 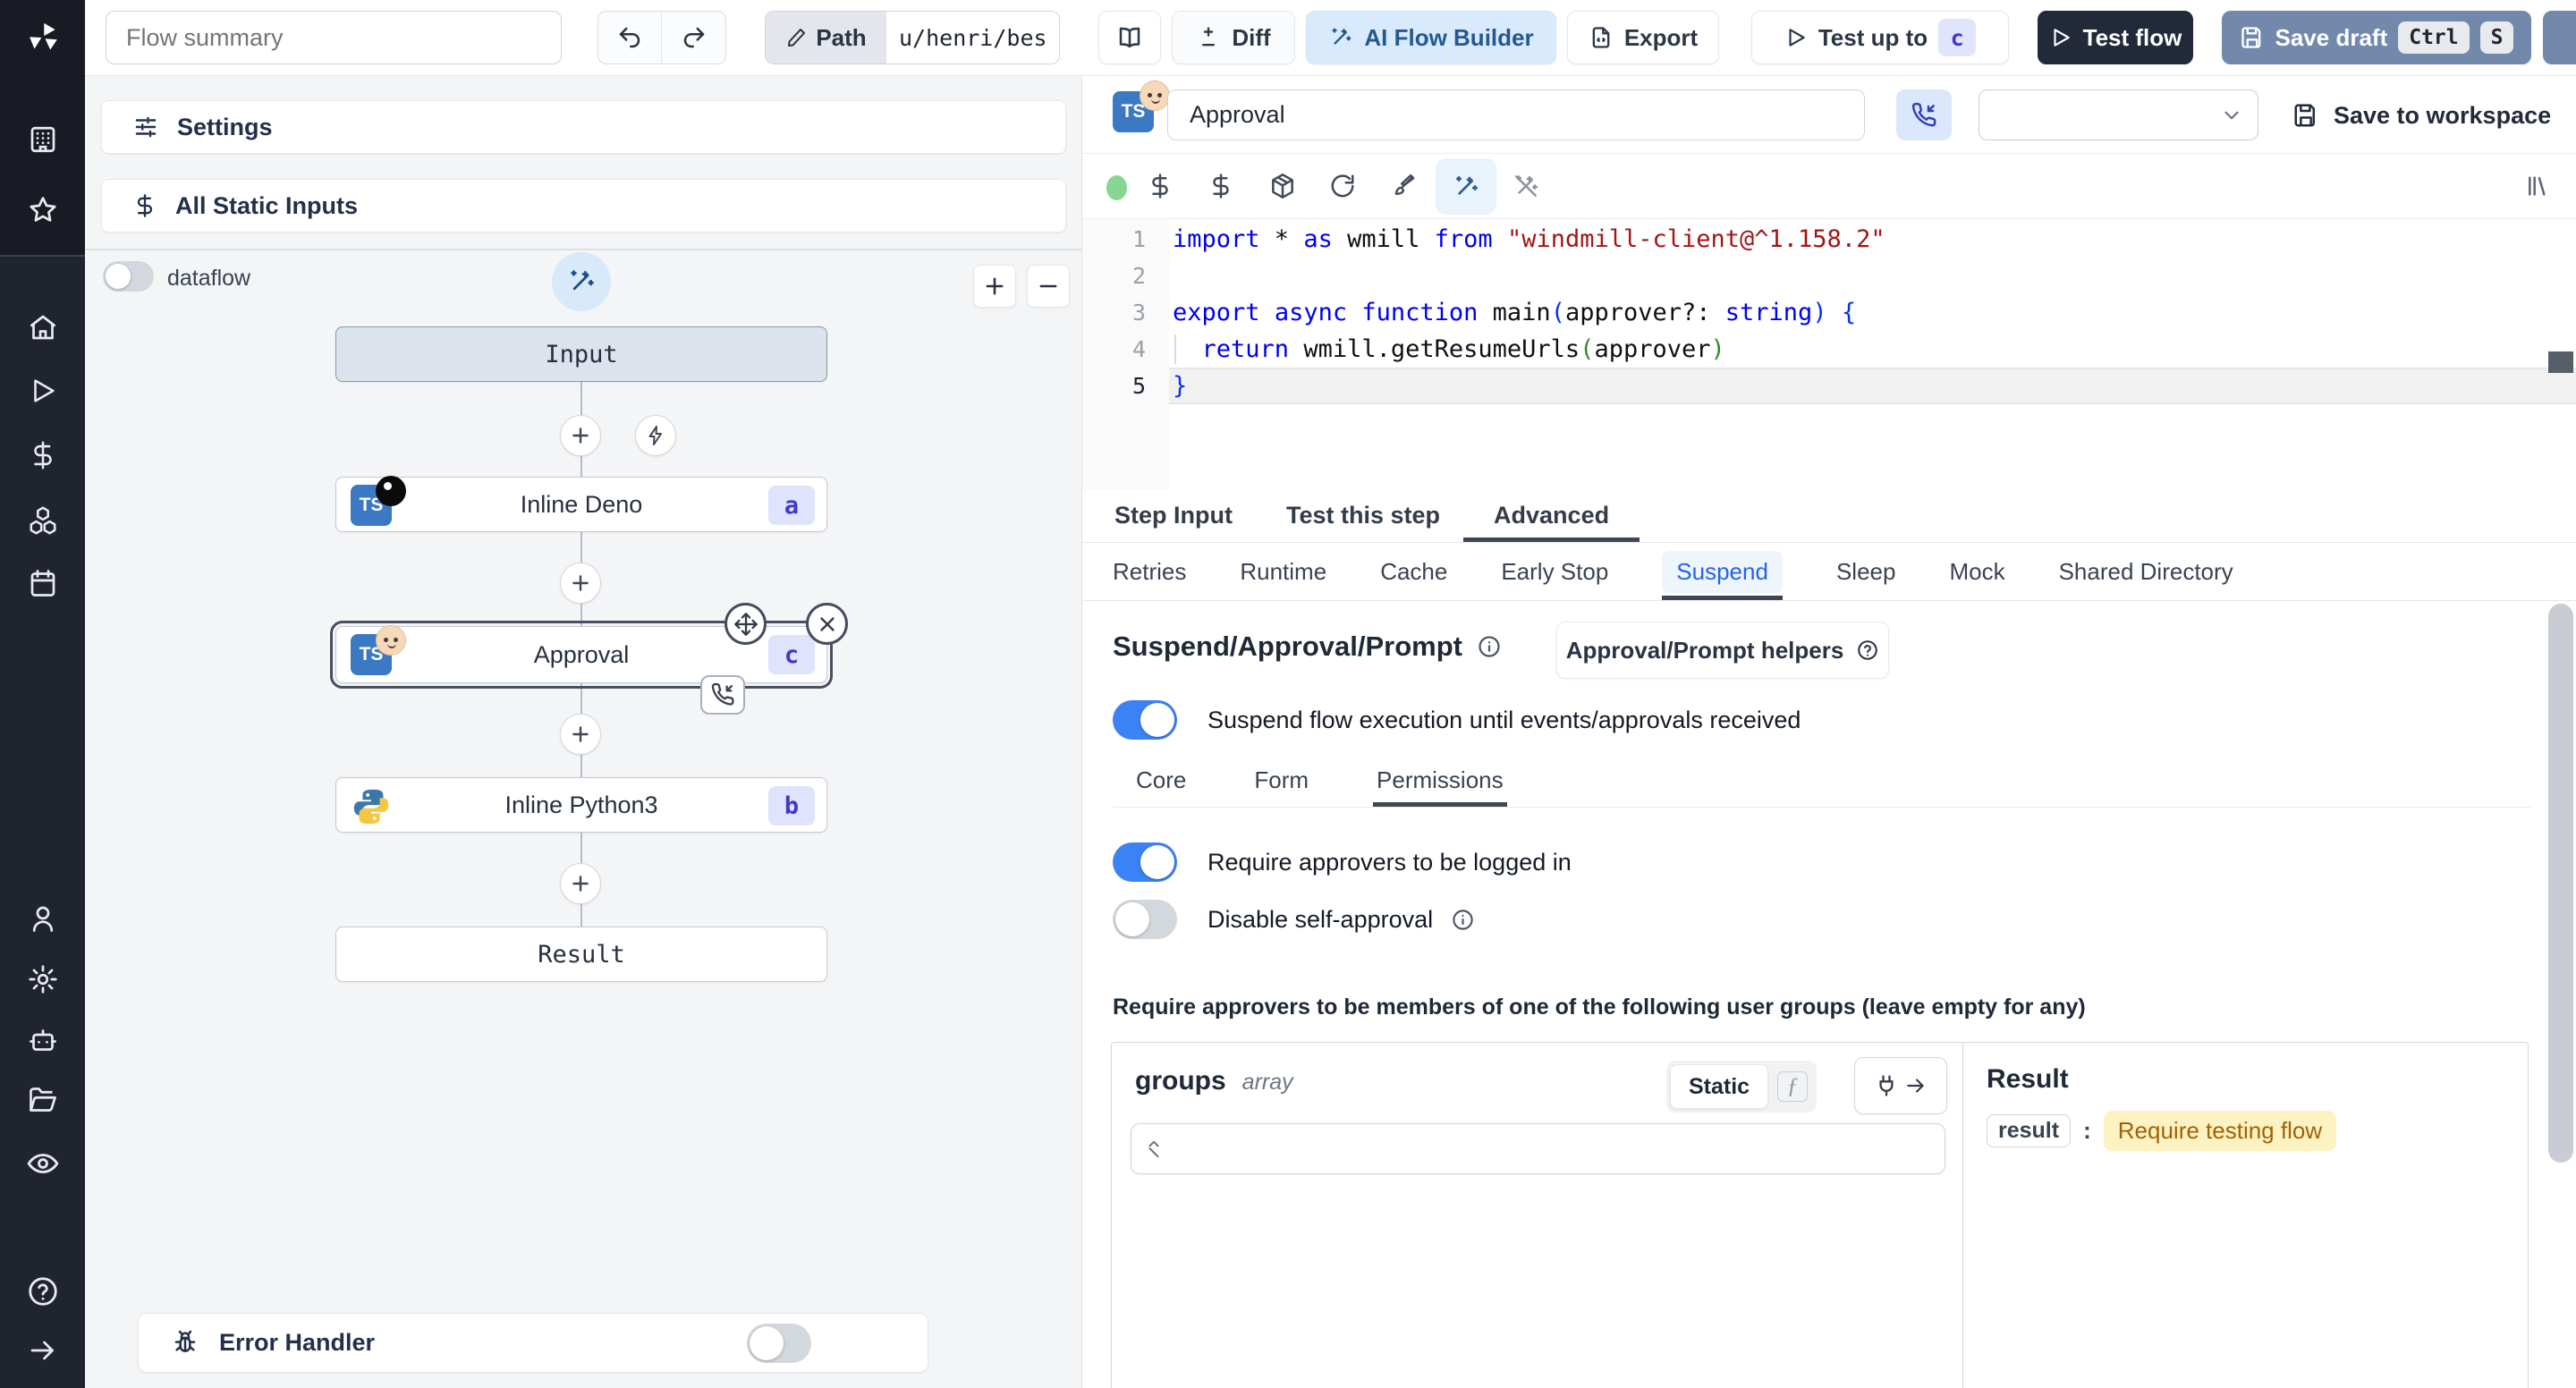 I want to click on disable-self-approval-row: Disable self-approval, so click(x=1294, y=920).